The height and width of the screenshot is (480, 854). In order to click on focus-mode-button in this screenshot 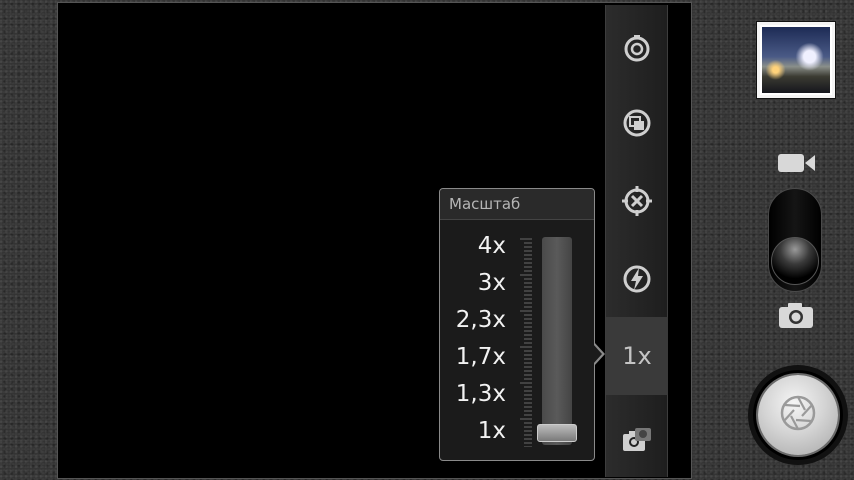, I will do `click(637, 203)`.